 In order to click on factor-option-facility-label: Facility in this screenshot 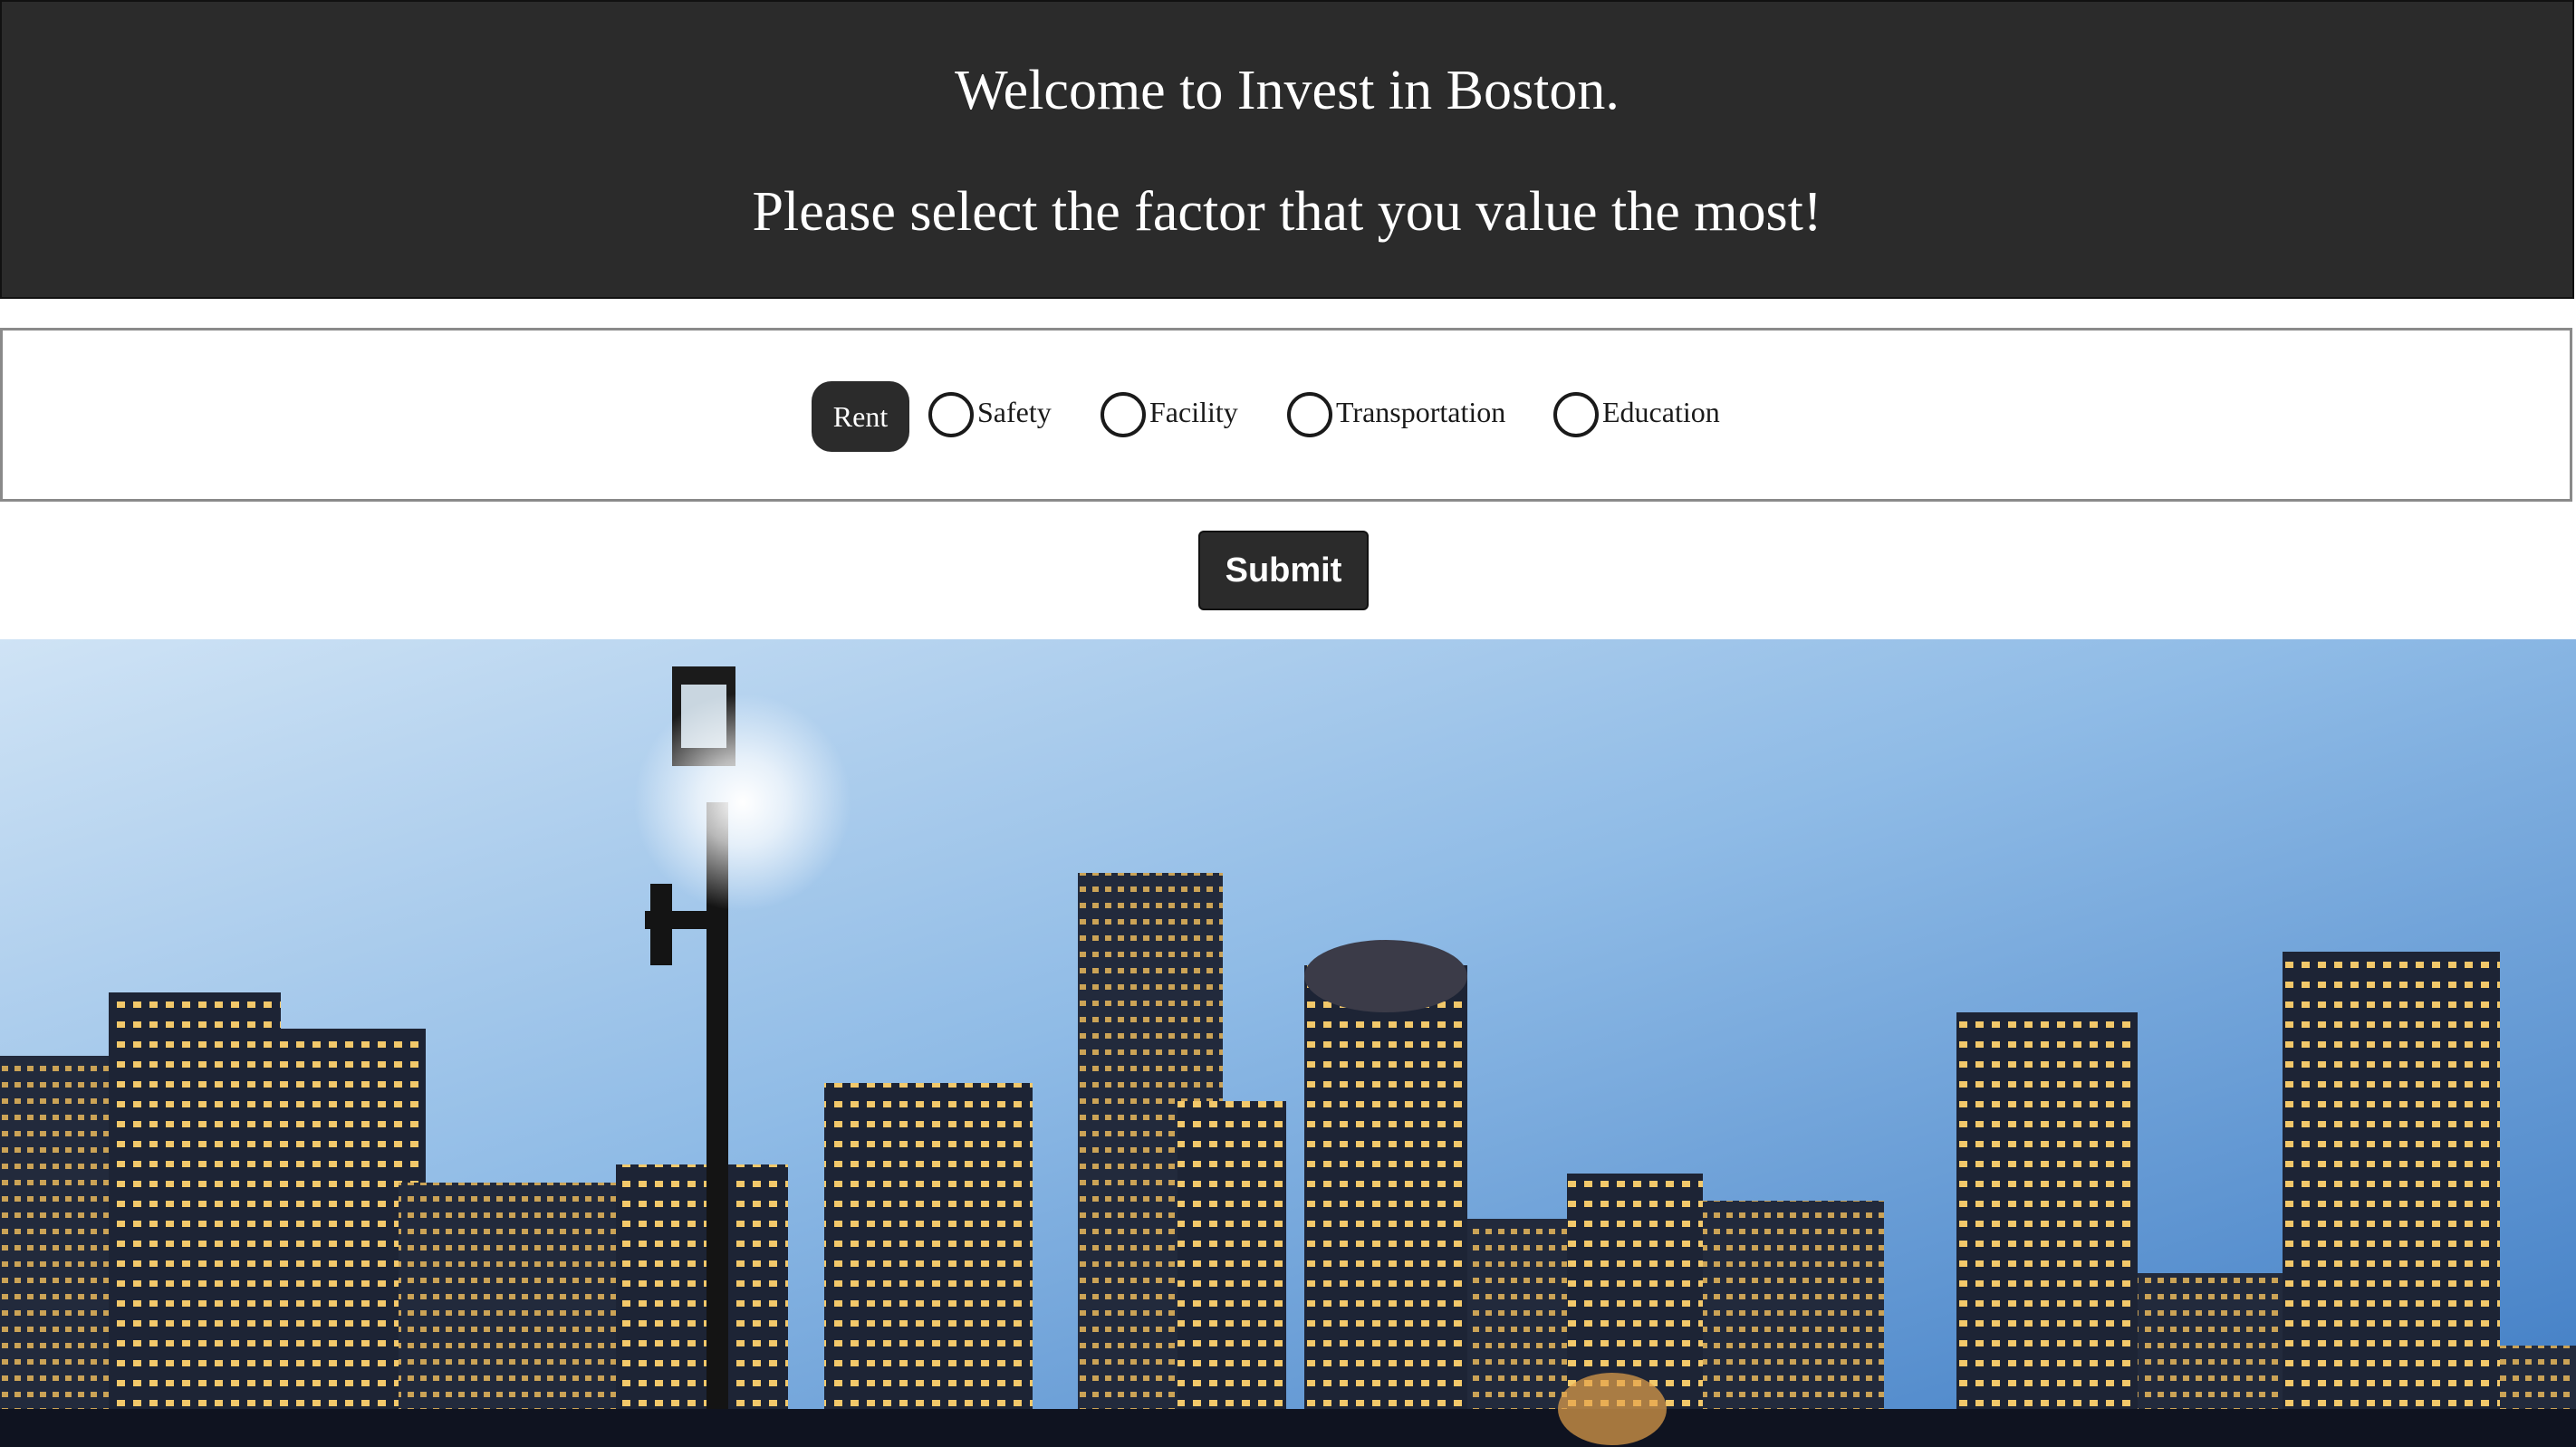, I will do `click(1193, 411)`.